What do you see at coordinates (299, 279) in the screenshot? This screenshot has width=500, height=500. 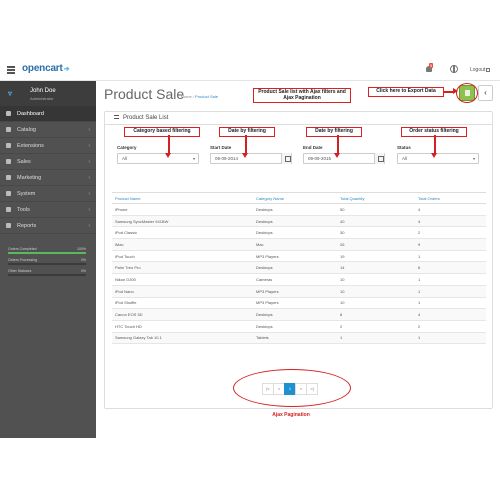 I see `table-row: Nikon D300 Cameras 10 1` at bounding box center [299, 279].